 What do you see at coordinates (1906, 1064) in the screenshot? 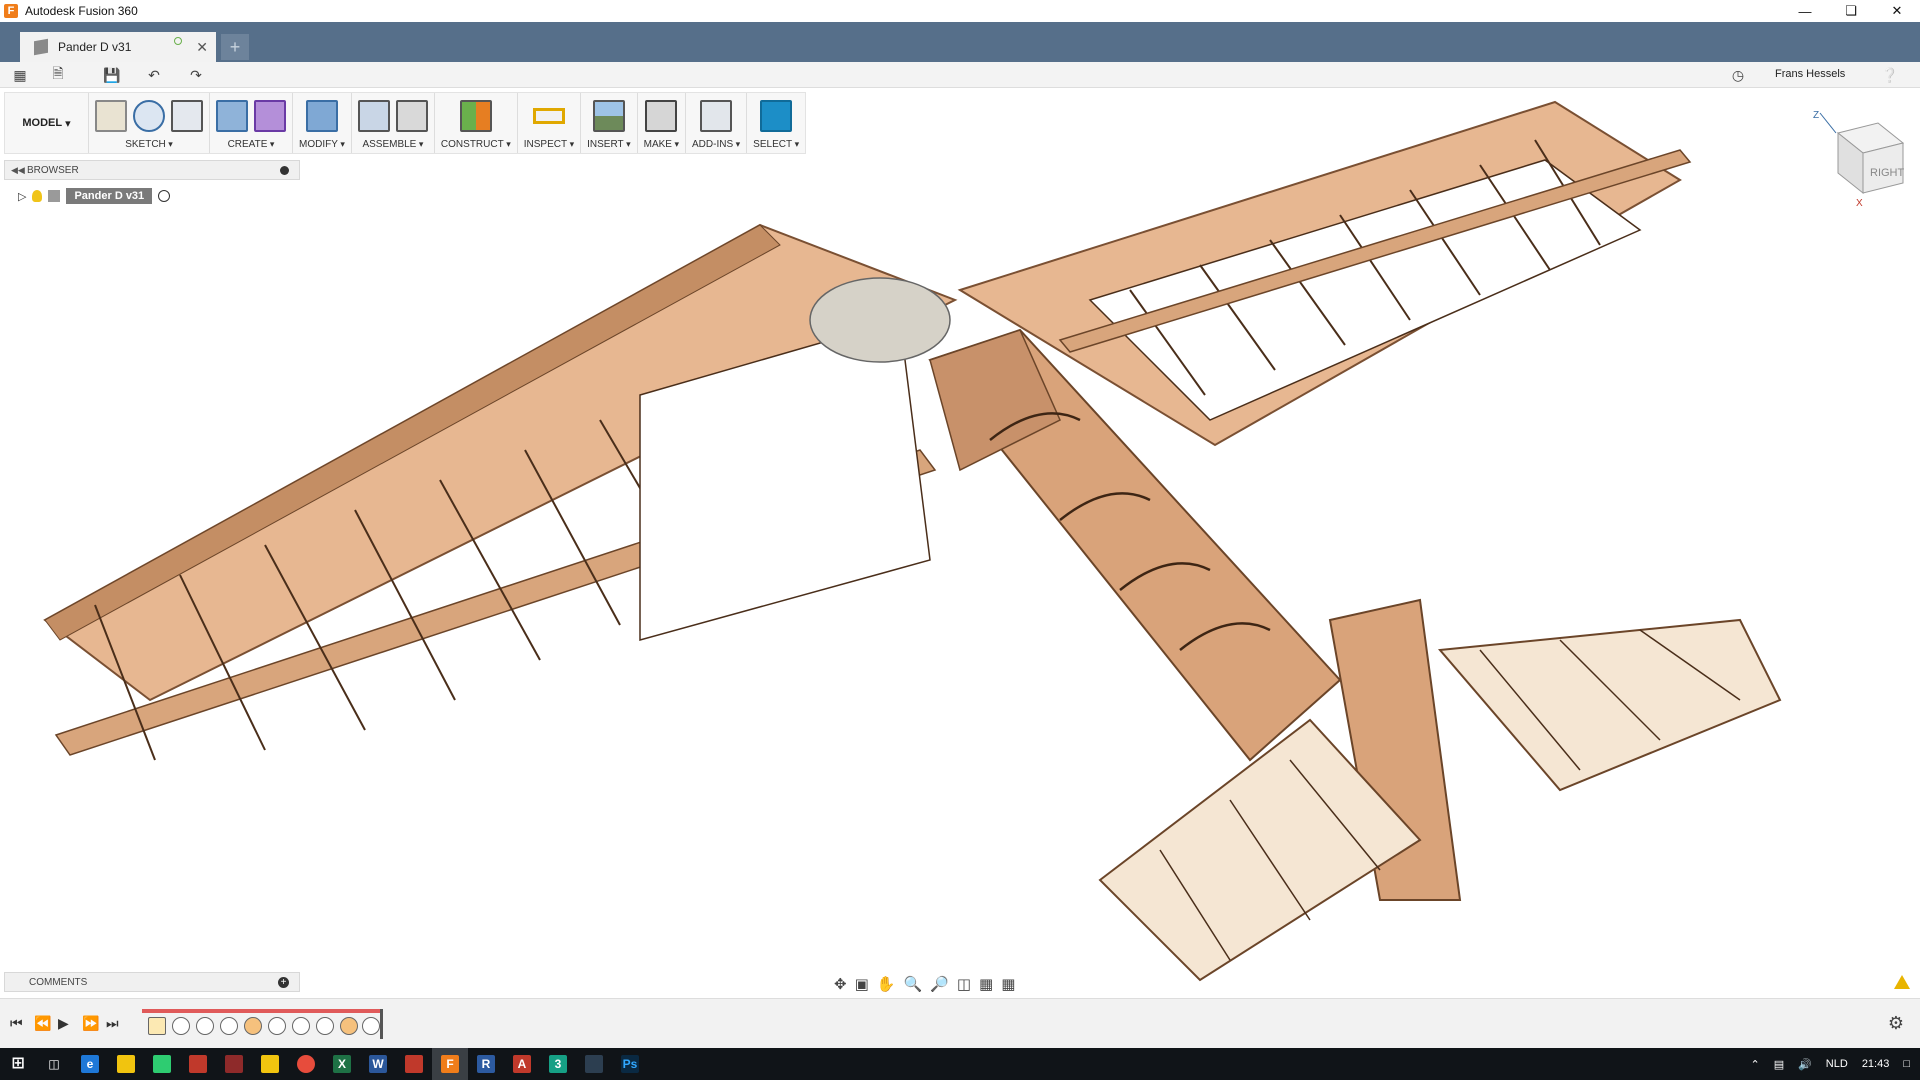
I see `notifications-icon: □` at bounding box center [1906, 1064].